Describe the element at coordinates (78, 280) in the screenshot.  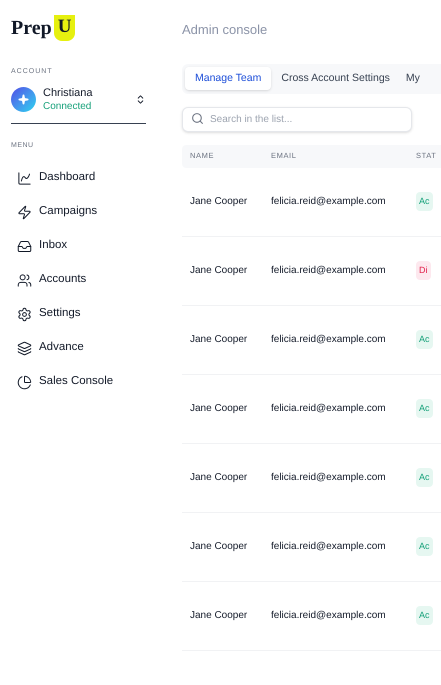
I see `menu-item: Accounts` at that location.